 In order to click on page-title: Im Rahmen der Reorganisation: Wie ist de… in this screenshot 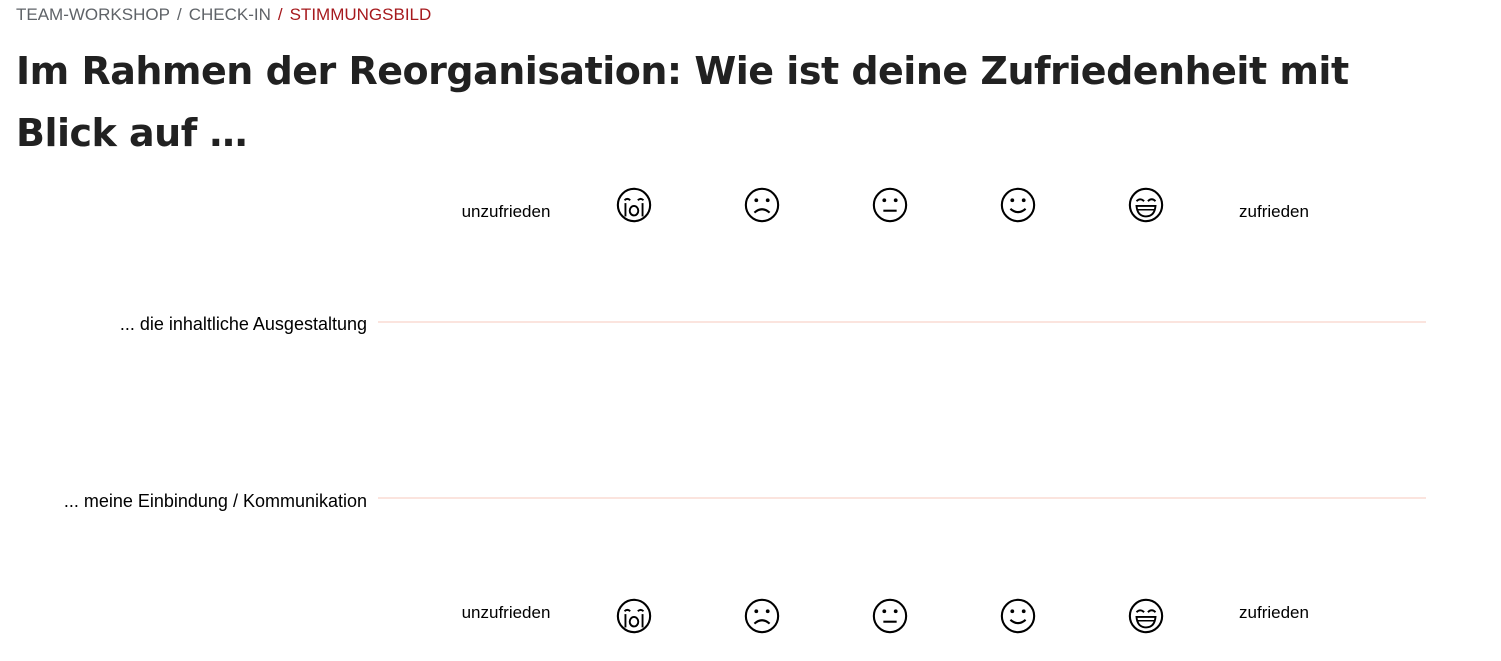, I will do `click(682, 102)`.